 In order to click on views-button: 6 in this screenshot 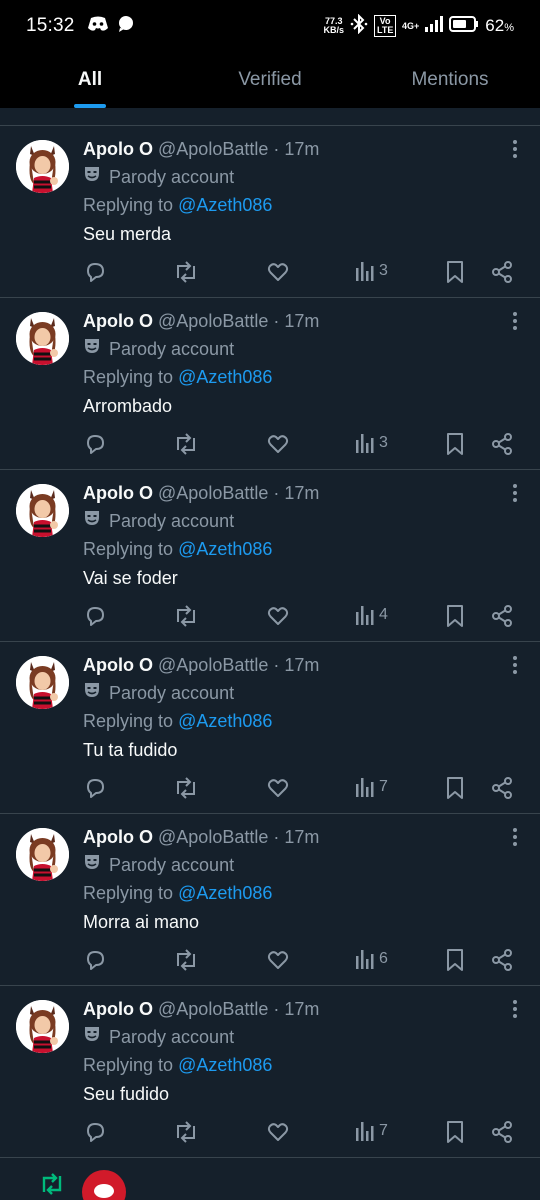, I will do `click(371, 959)`.